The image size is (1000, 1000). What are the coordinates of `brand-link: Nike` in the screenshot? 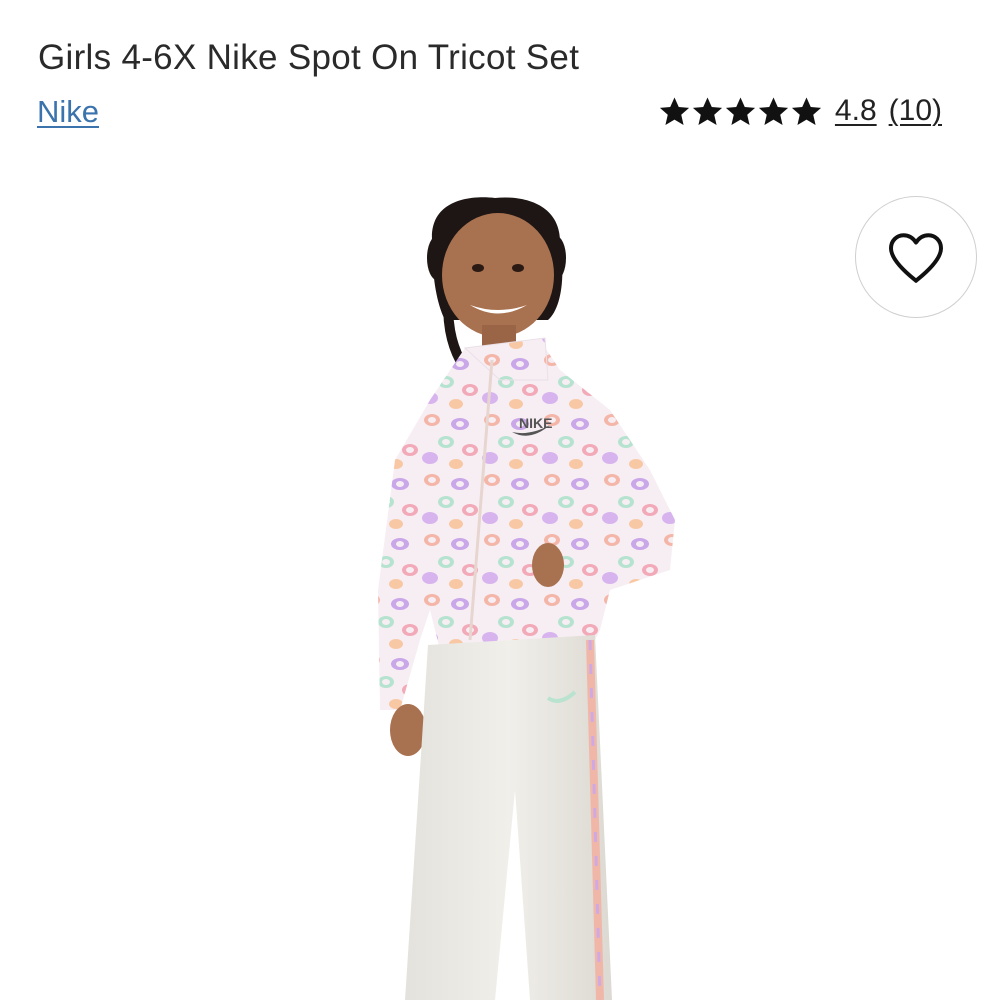 It's located at (68, 112).